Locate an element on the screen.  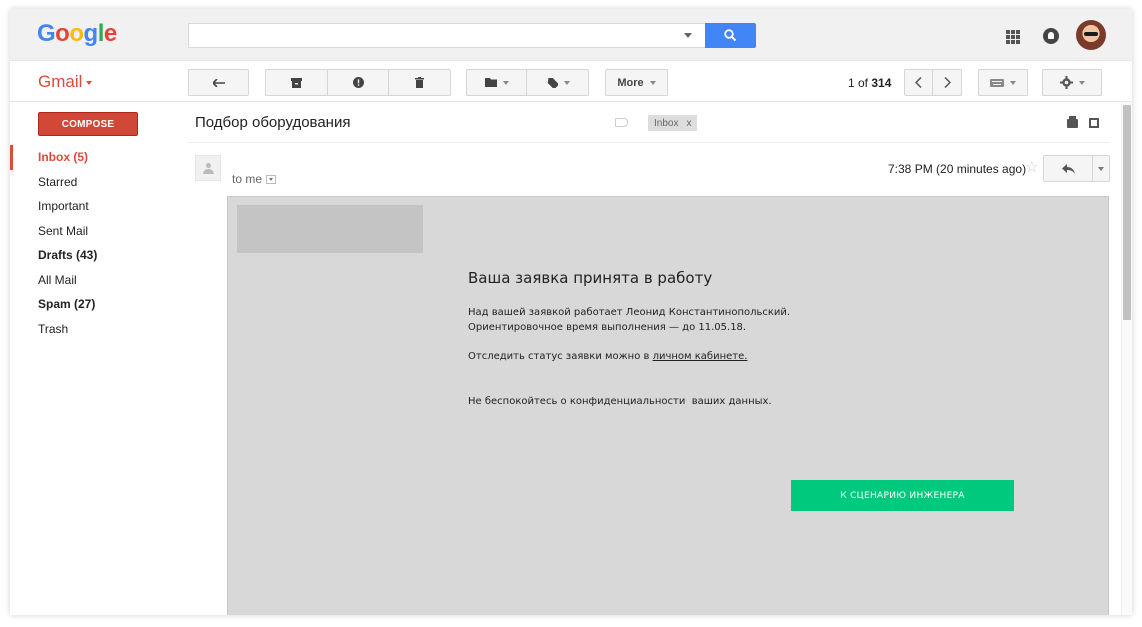
reply-button is located at coordinates (1068, 168).